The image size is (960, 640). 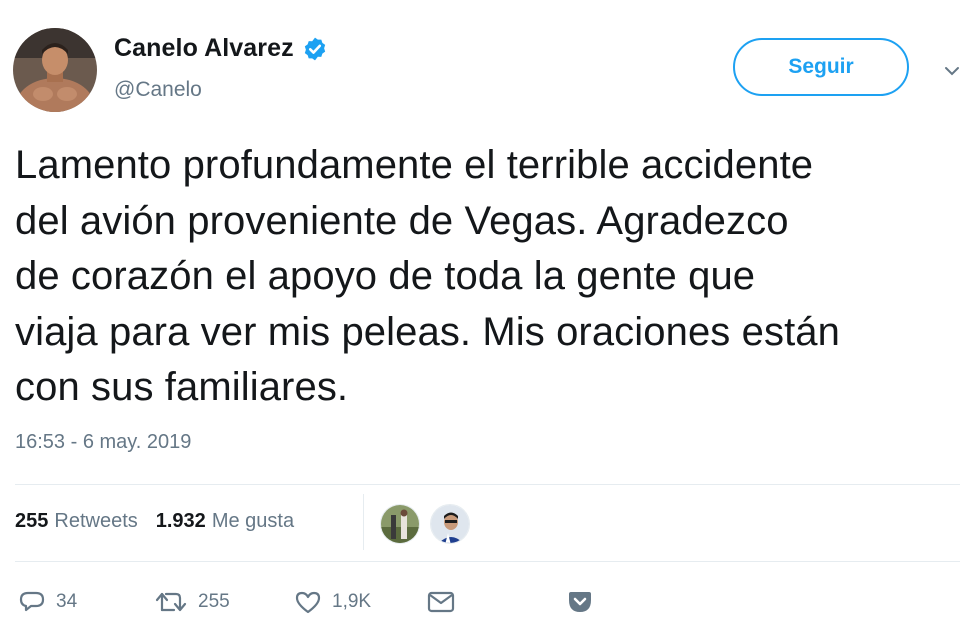 I want to click on pocket-icon, so click(x=580, y=602).